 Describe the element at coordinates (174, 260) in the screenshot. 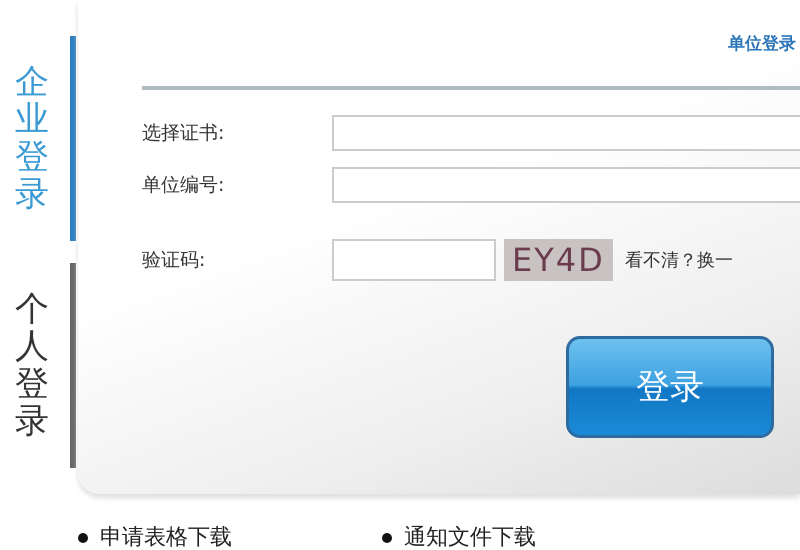

I see `field-label: 验证码:` at that location.